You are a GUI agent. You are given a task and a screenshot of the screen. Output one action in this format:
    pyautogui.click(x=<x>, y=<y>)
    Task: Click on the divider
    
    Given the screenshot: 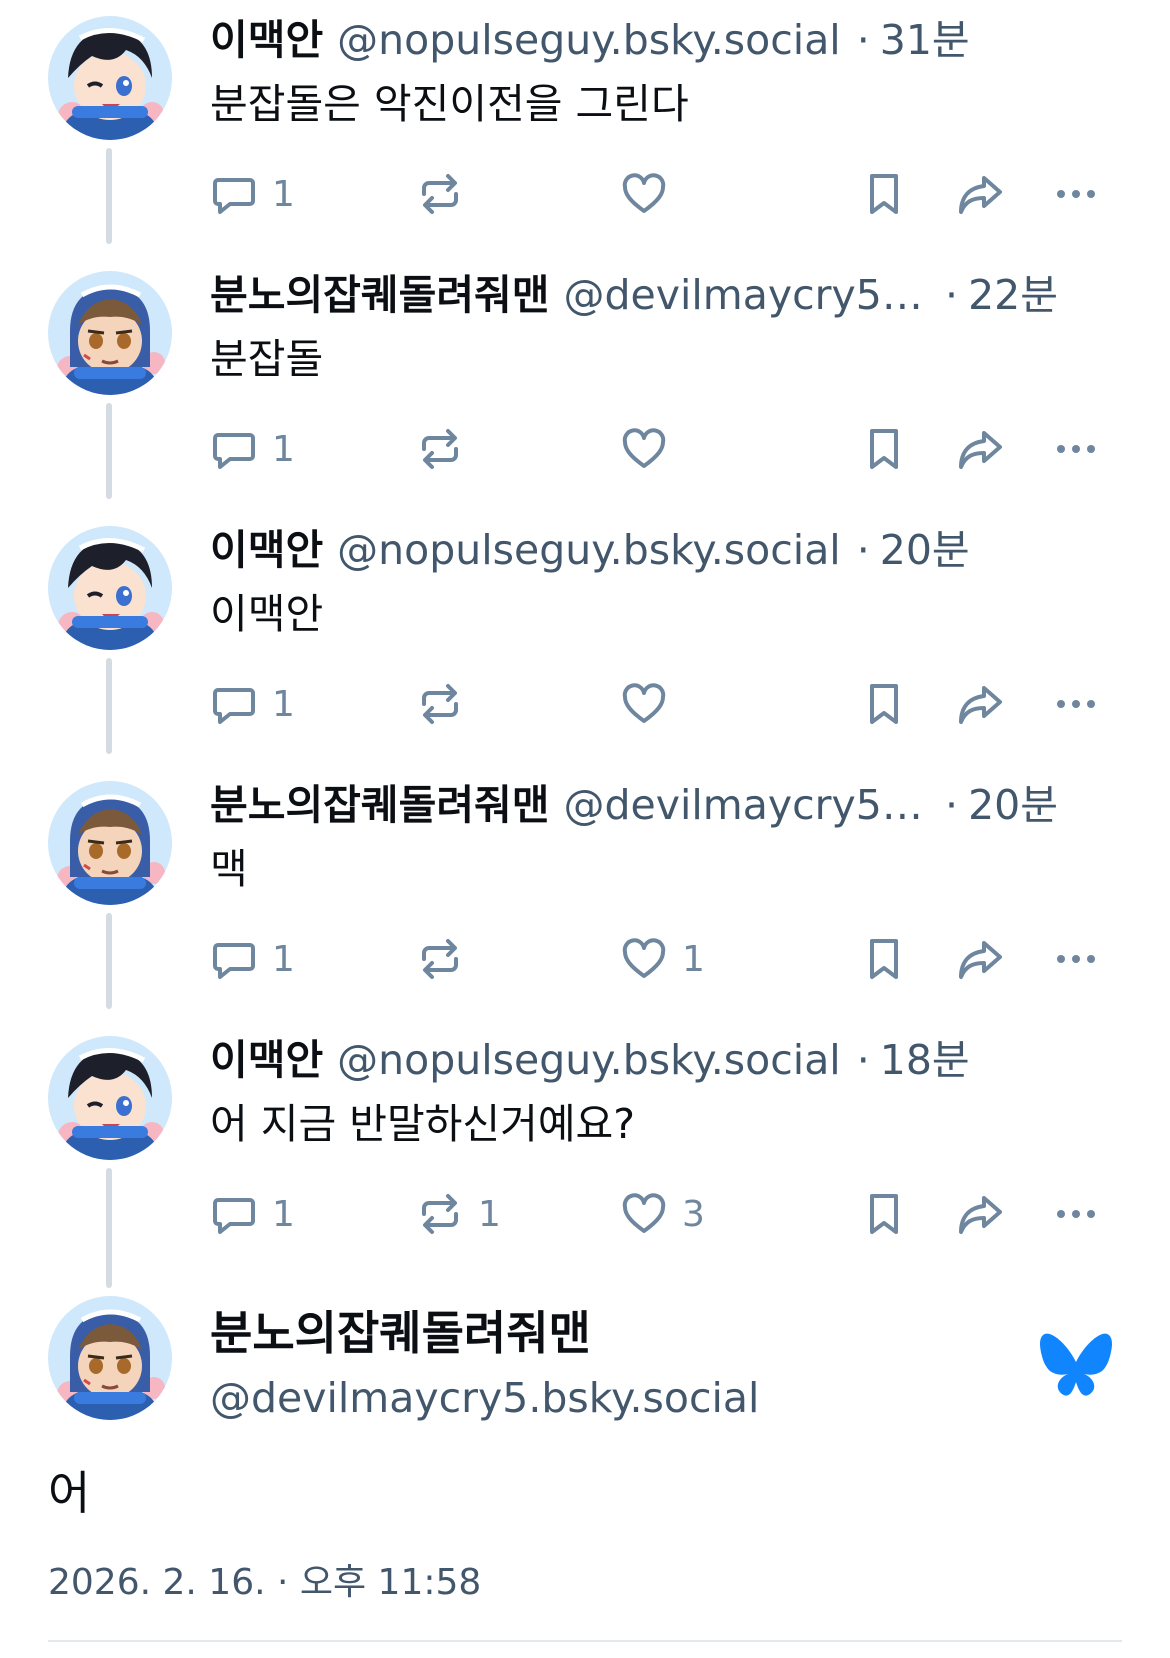 What is the action you would take?
    pyautogui.click(x=585, y=1641)
    